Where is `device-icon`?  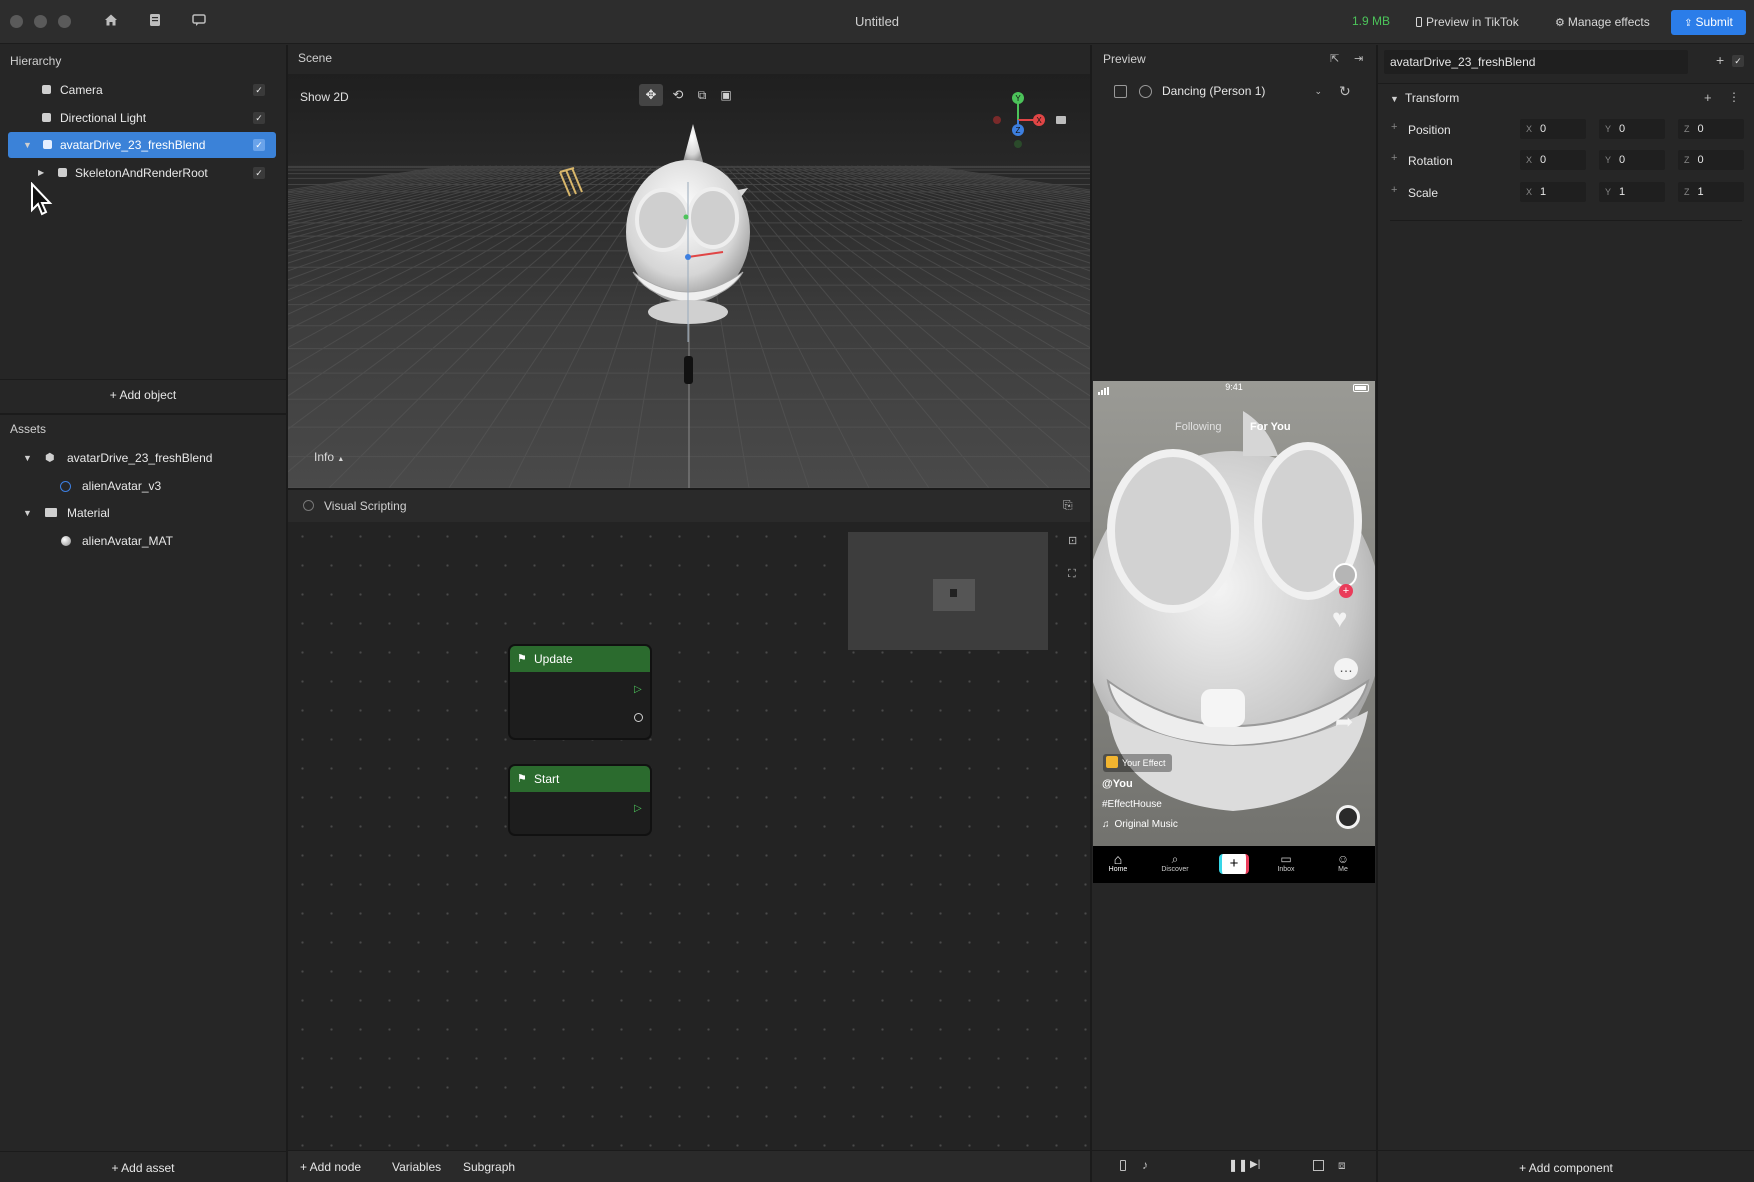
device-icon is located at coordinates (1123, 1165).